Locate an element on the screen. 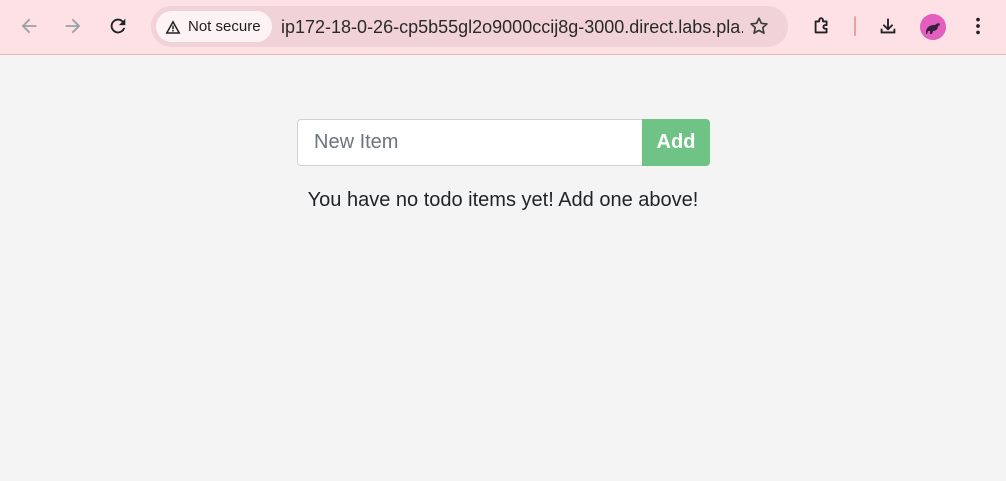 This screenshot has width=1006, height=481. extensions-button is located at coordinates (822, 26).